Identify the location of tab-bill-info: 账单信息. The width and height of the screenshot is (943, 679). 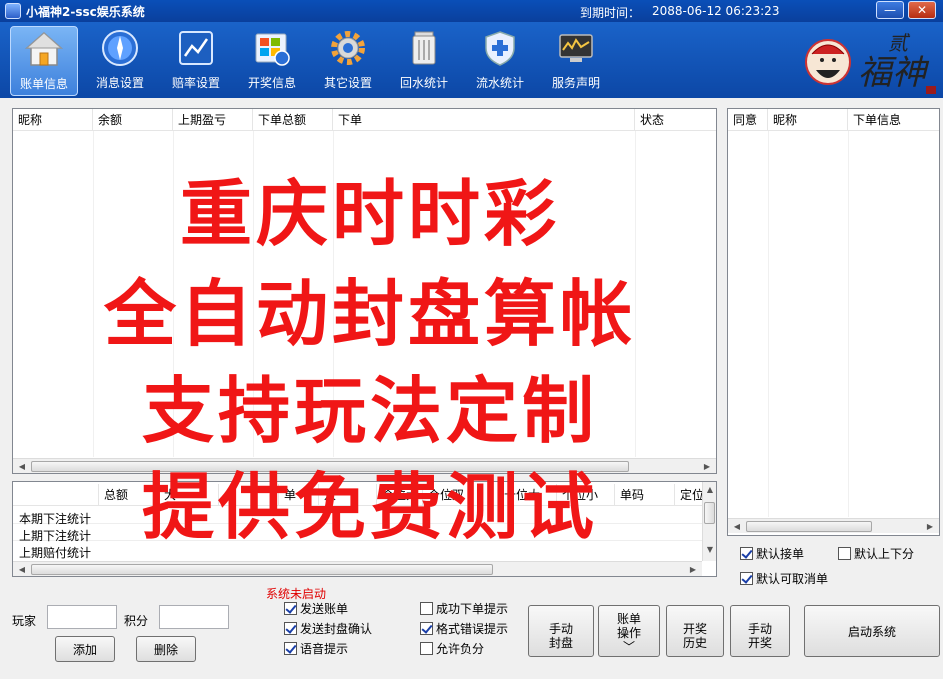
(44, 61).